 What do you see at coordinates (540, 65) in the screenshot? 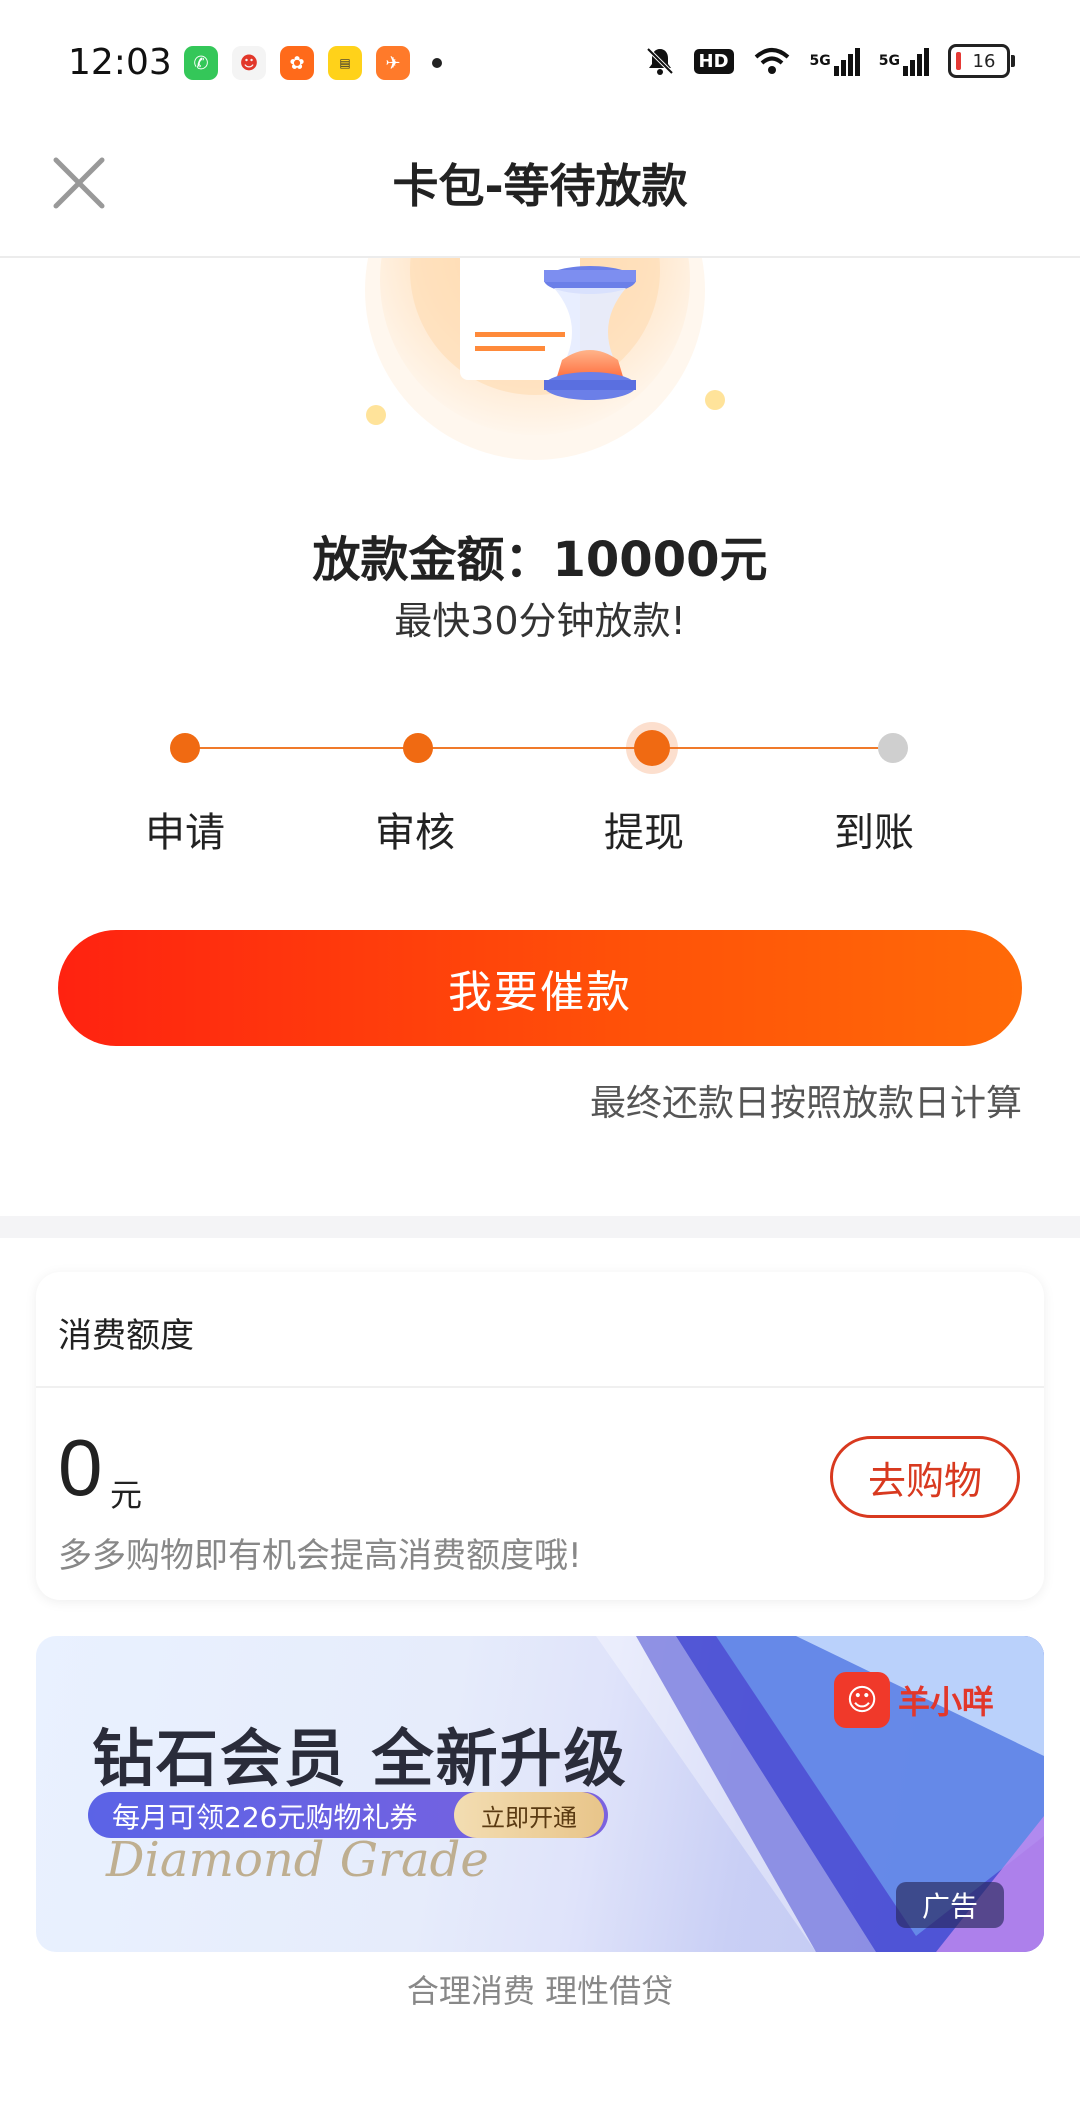
I see `status-bar: 12:03 ✆ ☻ ✿ ▤ ✈ HD 5G 5G 16` at bounding box center [540, 65].